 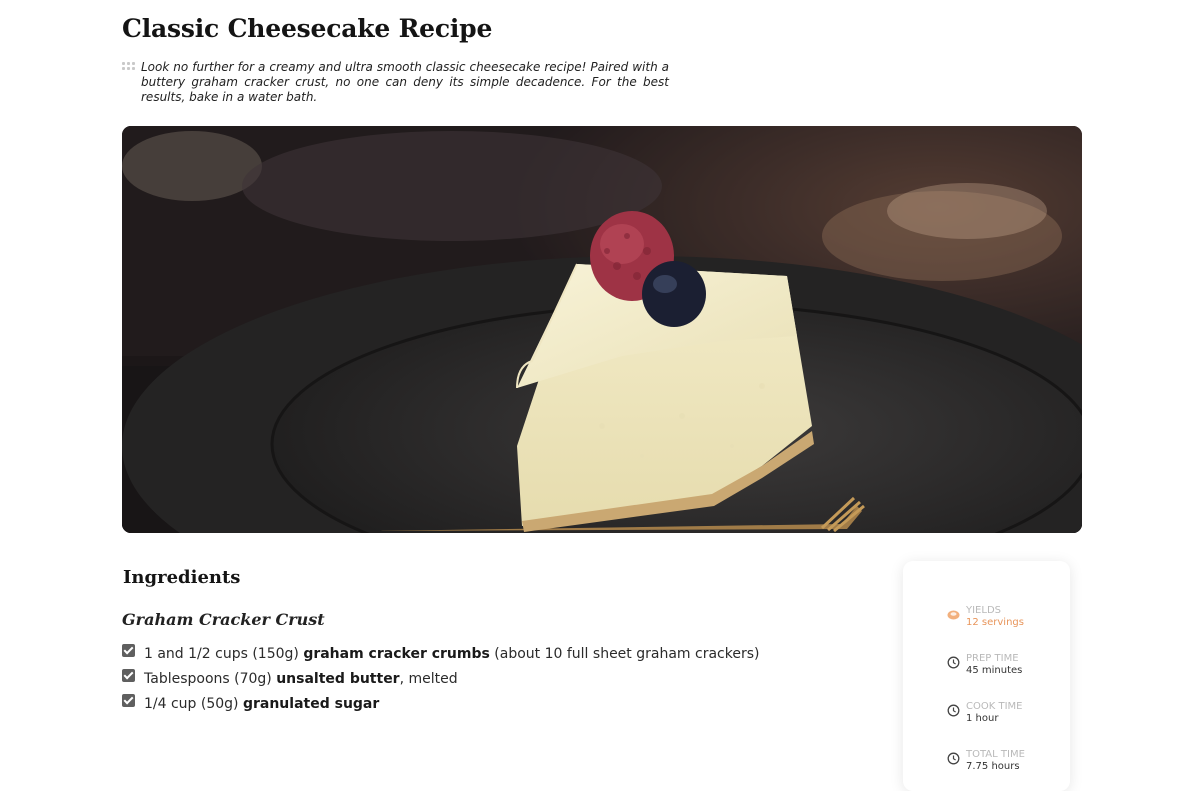 I want to click on yields-label: YIELDS, so click(x=983, y=610).